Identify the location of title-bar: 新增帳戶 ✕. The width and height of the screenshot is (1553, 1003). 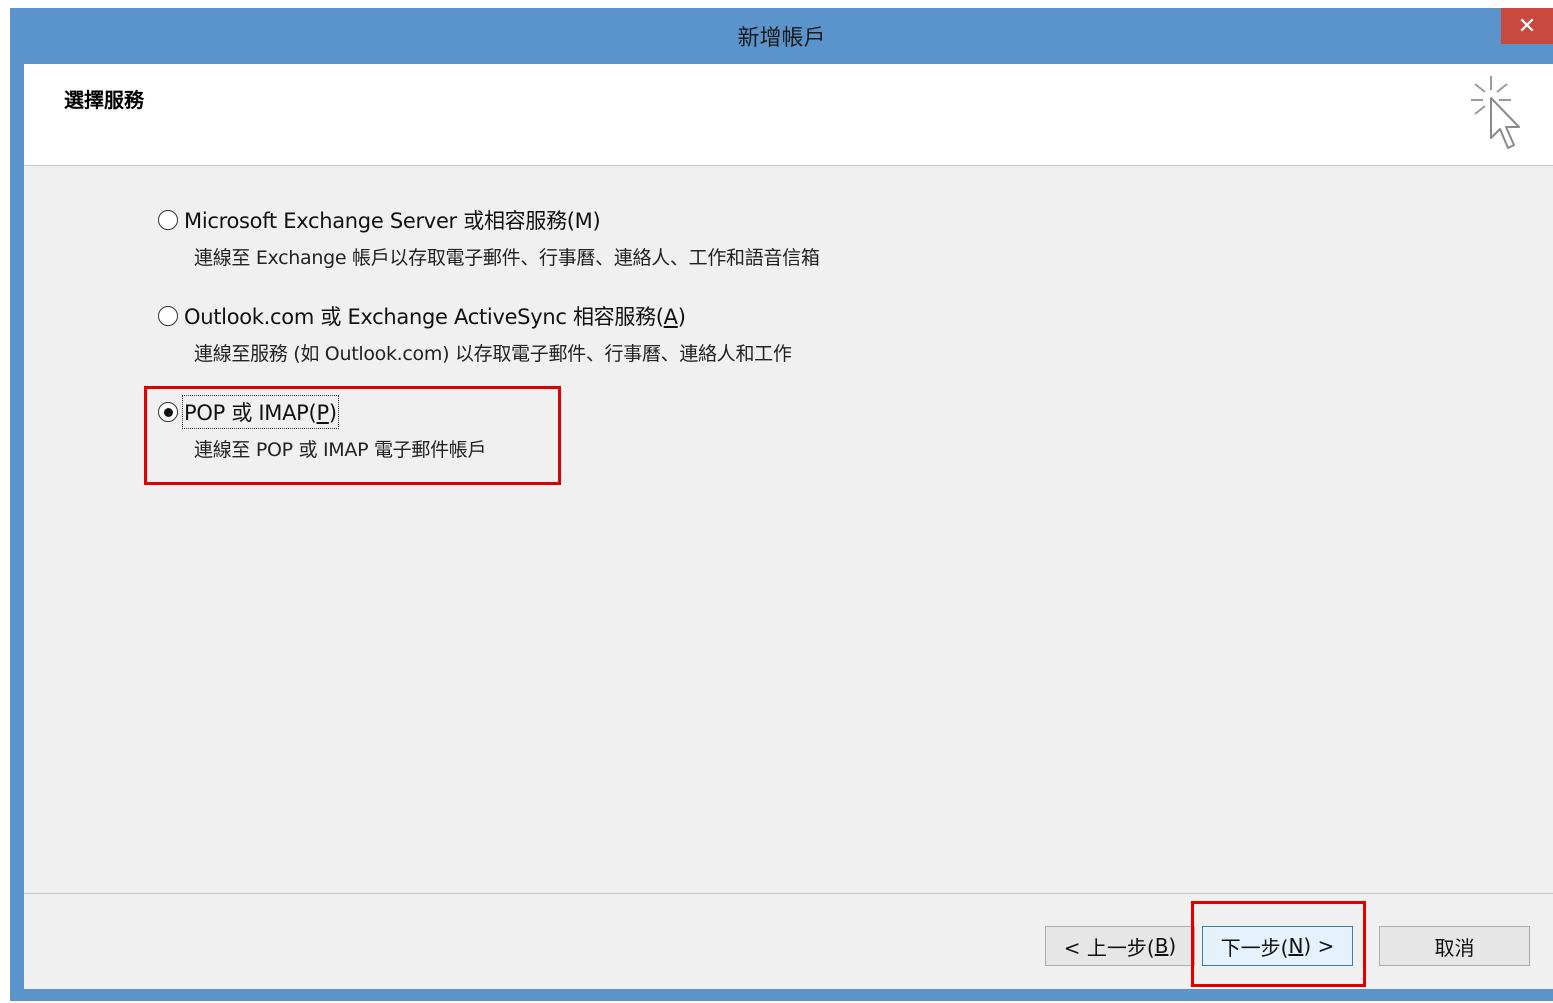
(781, 36).